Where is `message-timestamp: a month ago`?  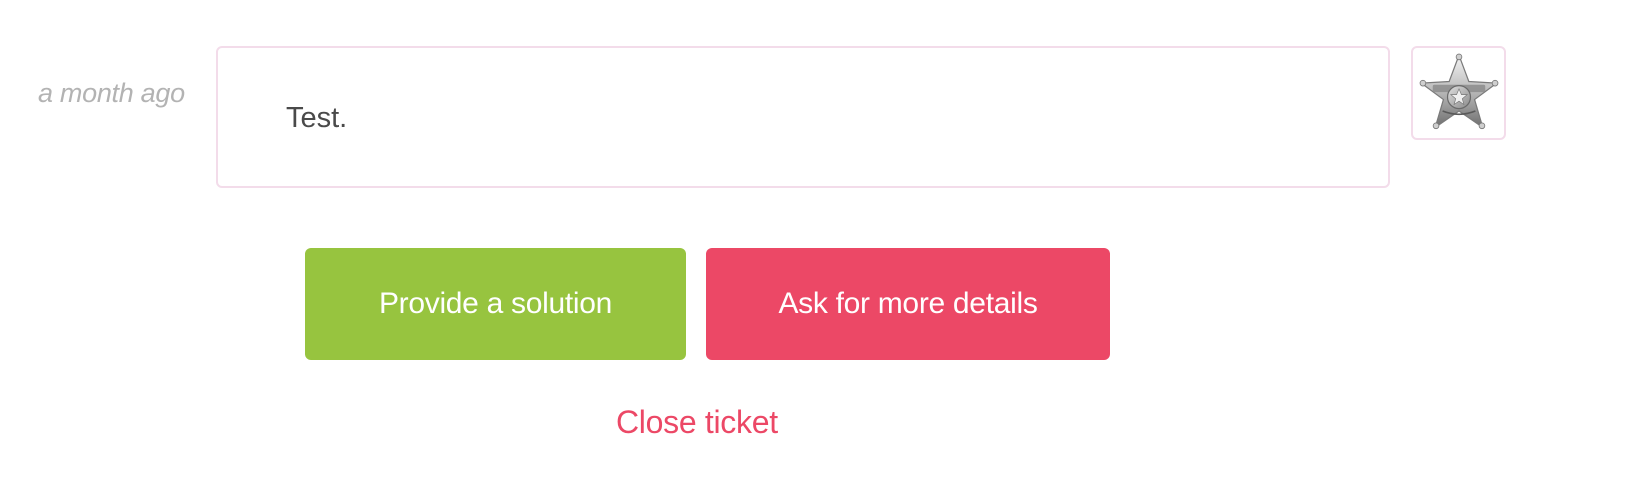 message-timestamp: a month ago is located at coordinates (111, 93).